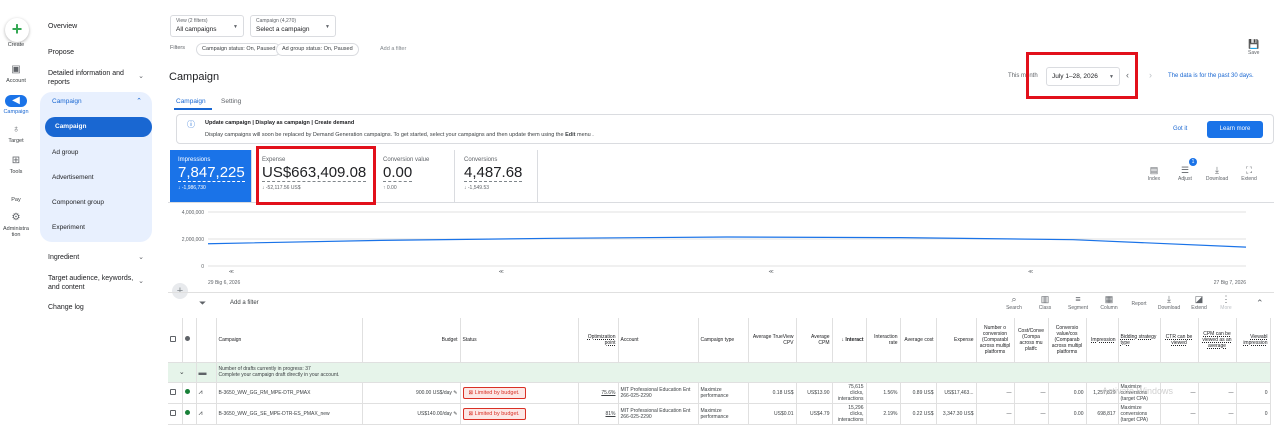 Image resolution: width=1276 pixels, height=431 pixels. I want to click on campaign-name: B-3650_WW_GG_RM_MPE-DTR_PMAX, so click(289, 393).